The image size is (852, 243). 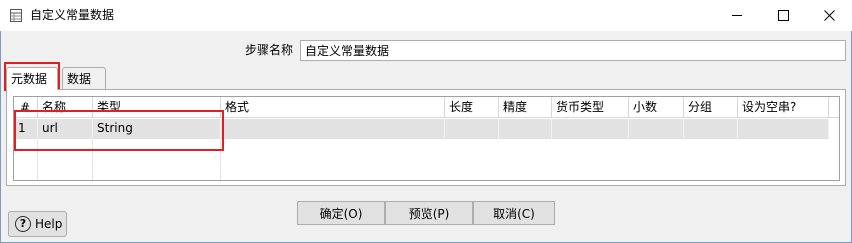 What do you see at coordinates (711, 107) in the screenshot?
I see `column-header-group: 分组` at bounding box center [711, 107].